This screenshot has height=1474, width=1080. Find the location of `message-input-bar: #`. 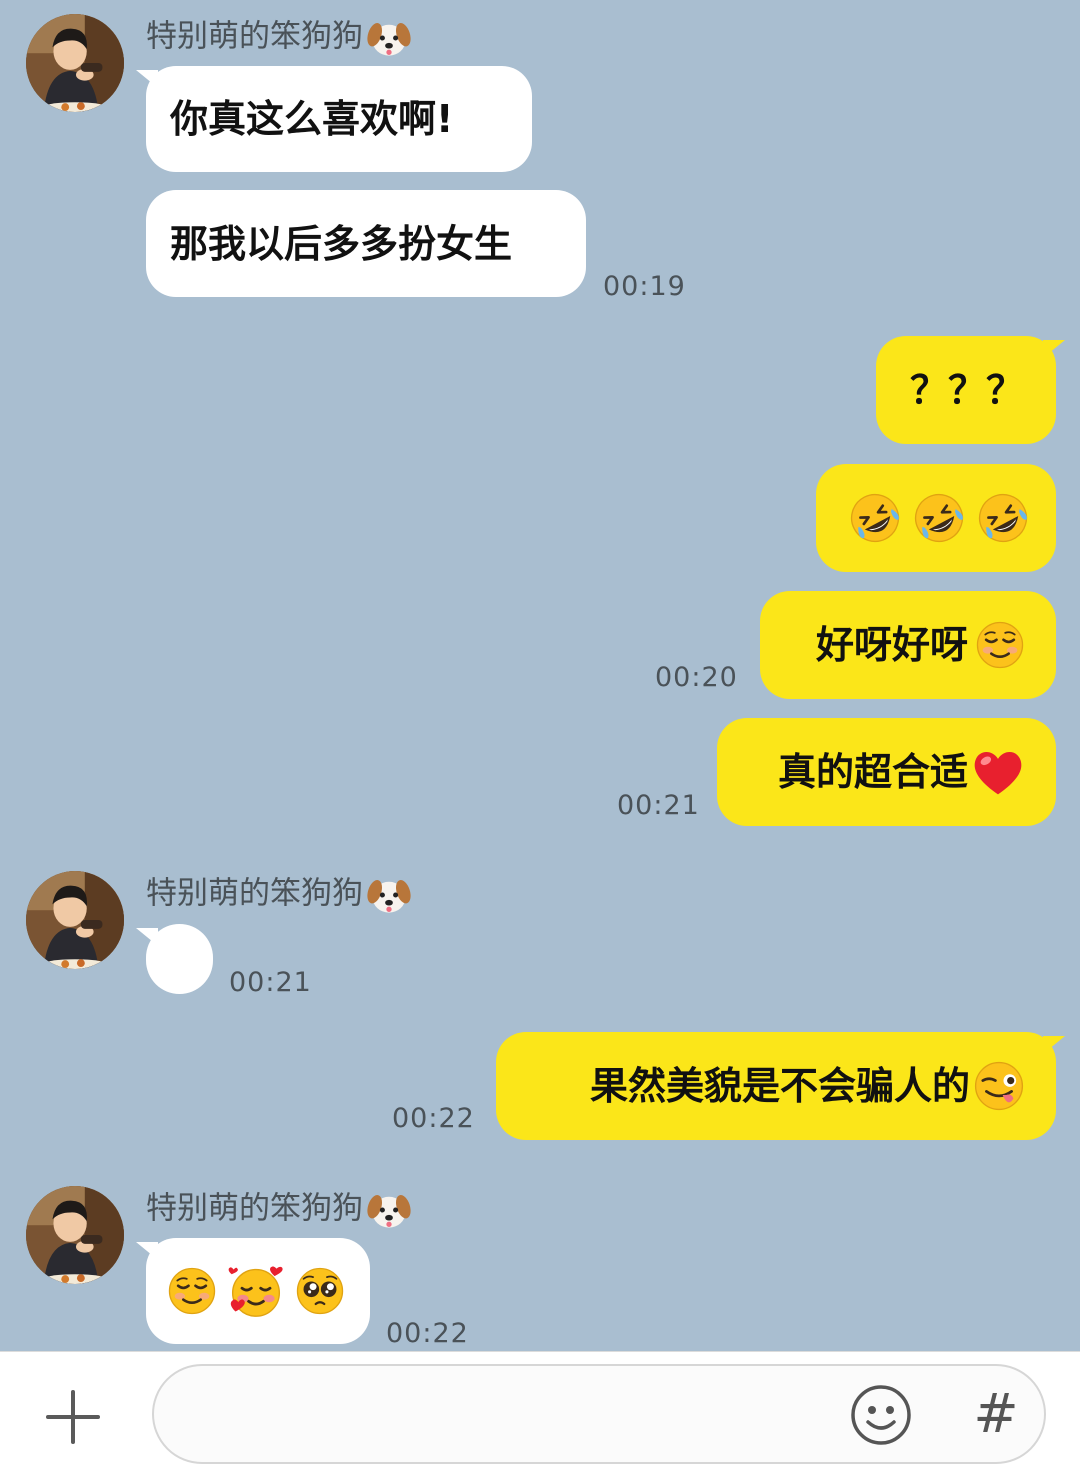

message-input-bar: # is located at coordinates (540, 1412).